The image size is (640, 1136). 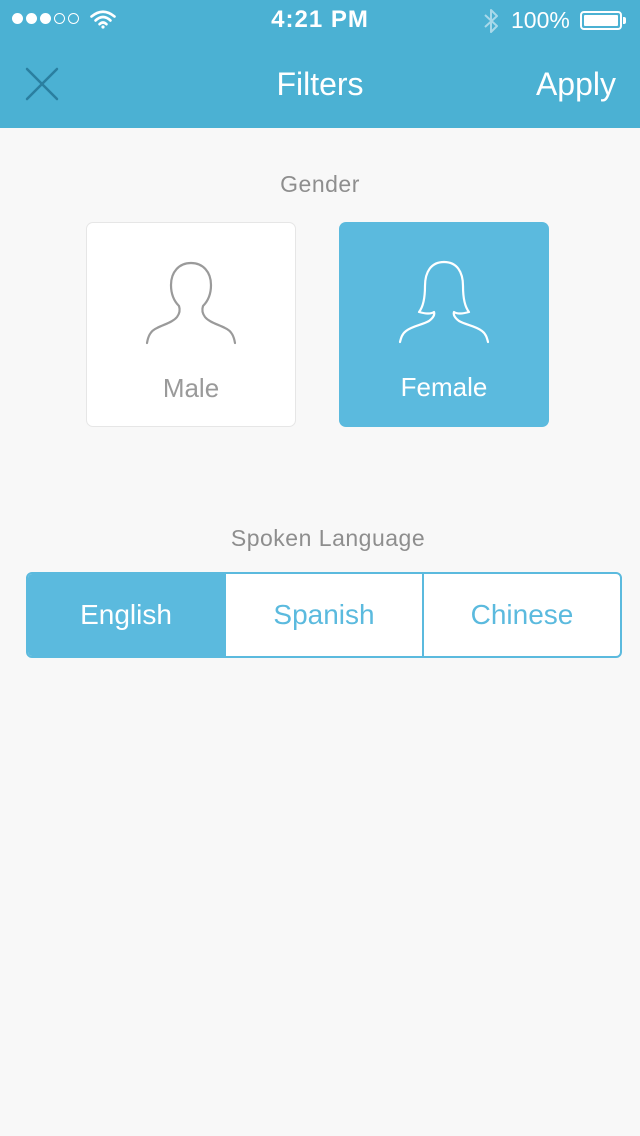 I want to click on gender-option-male: Male, so click(x=191, y=324).